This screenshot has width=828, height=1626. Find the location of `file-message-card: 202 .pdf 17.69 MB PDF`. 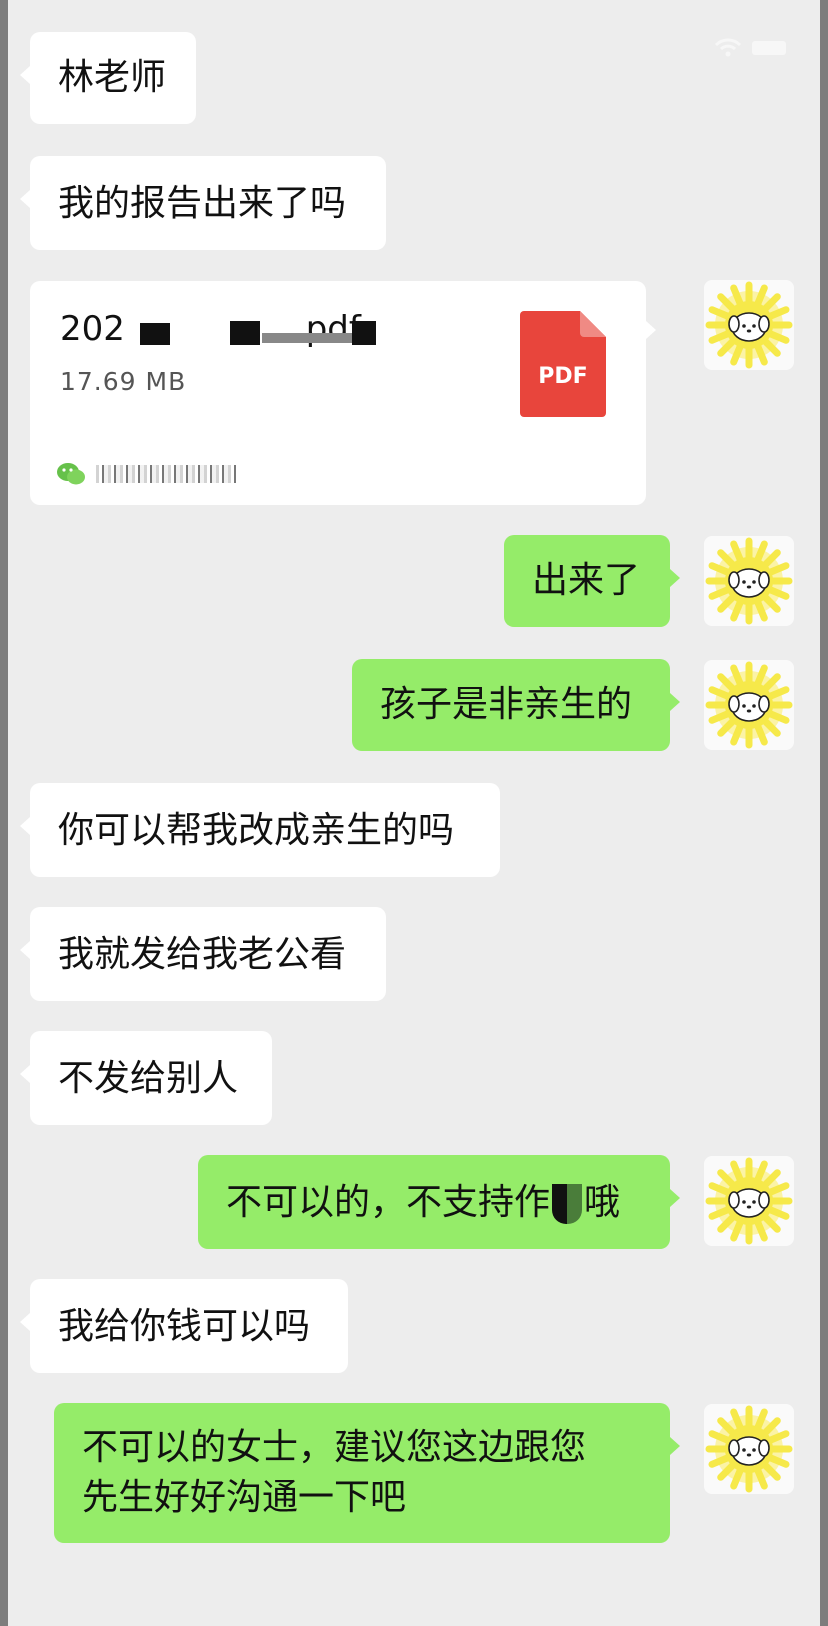

file-message-card: 202 .pdf 17.69 MB PDF is located at coordinates (343, 393).